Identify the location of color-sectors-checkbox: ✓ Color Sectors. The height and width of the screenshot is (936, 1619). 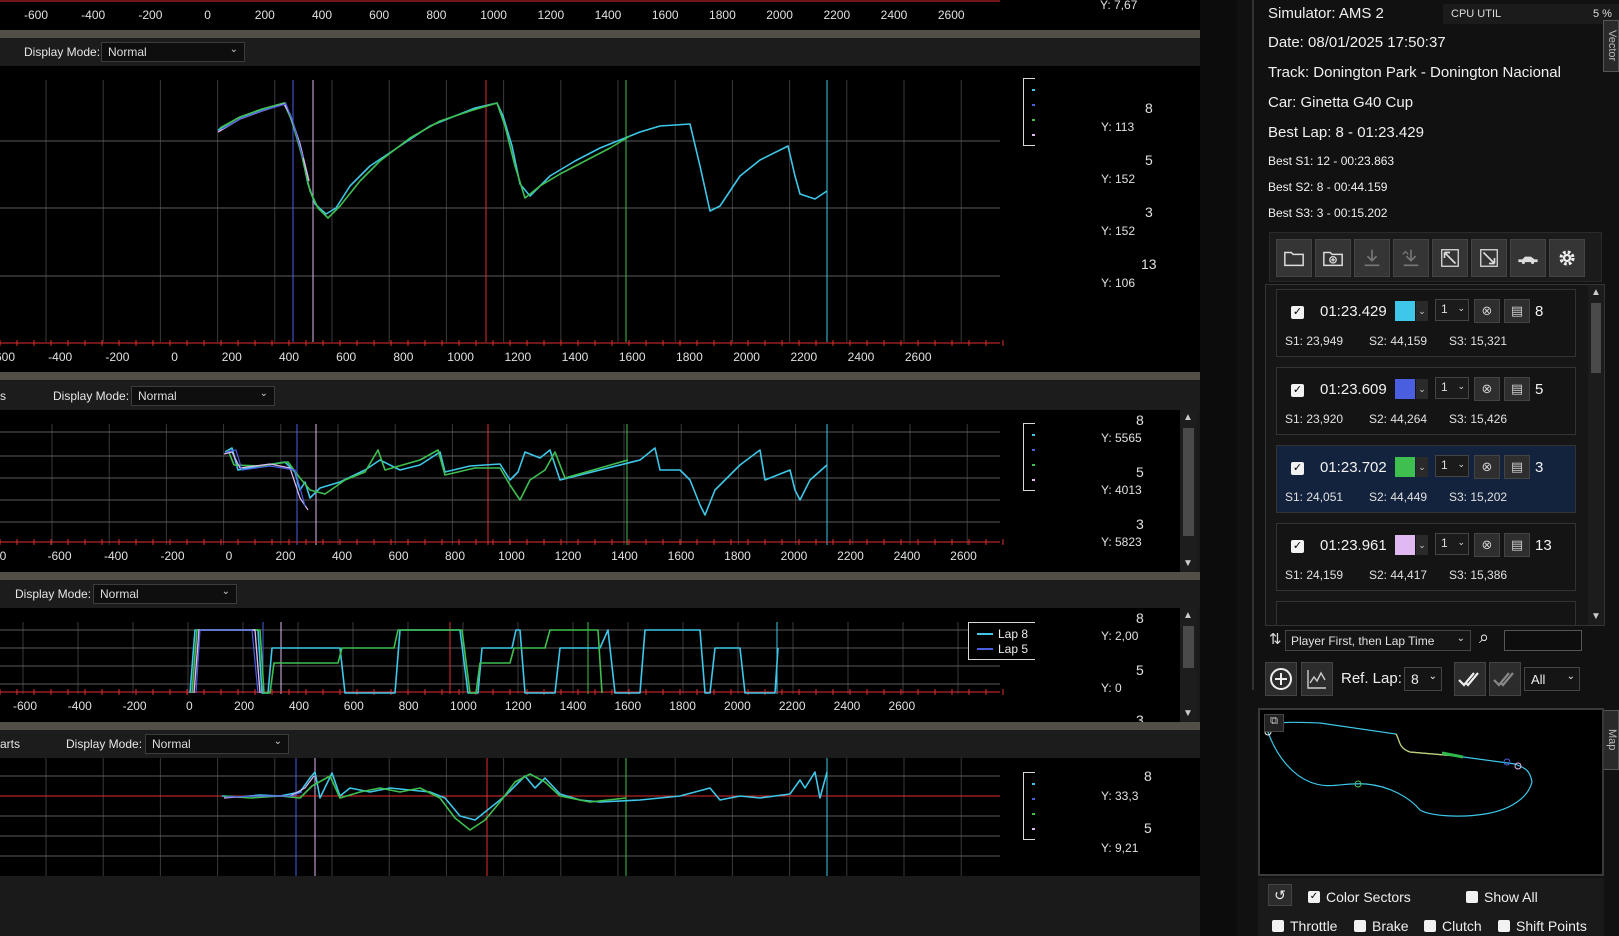
(1359, 897).